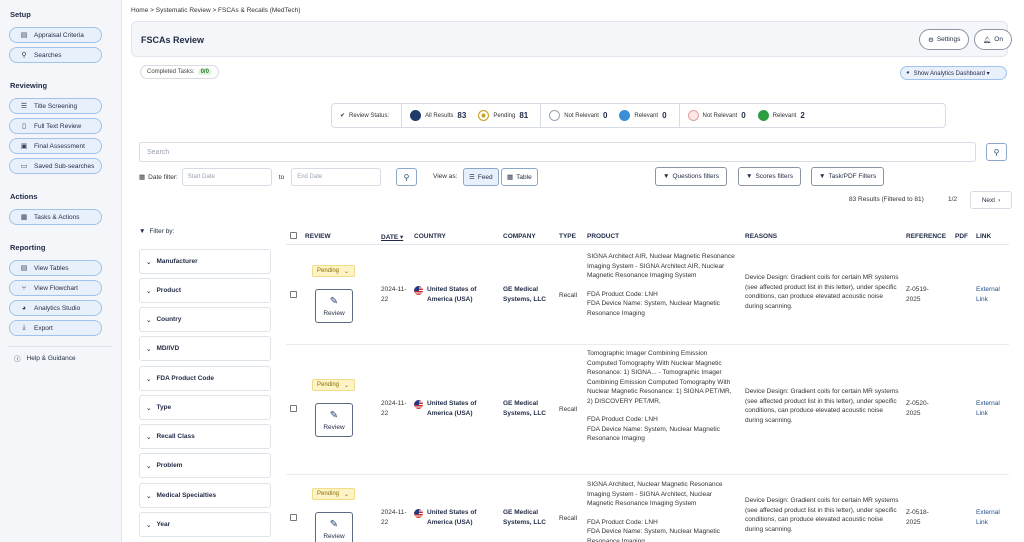 This screenshot has width=1024, height=542. I want to click on column-country: COUNTRY, so click(430, 236).